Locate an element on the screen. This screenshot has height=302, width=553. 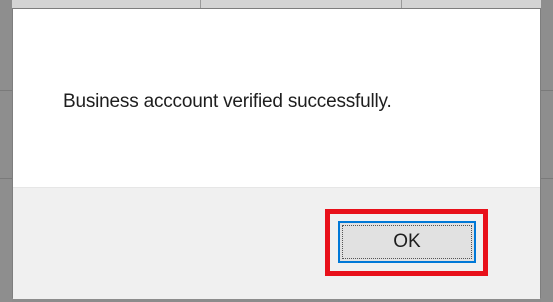
background-page-right is located at coordinates (547, 151).